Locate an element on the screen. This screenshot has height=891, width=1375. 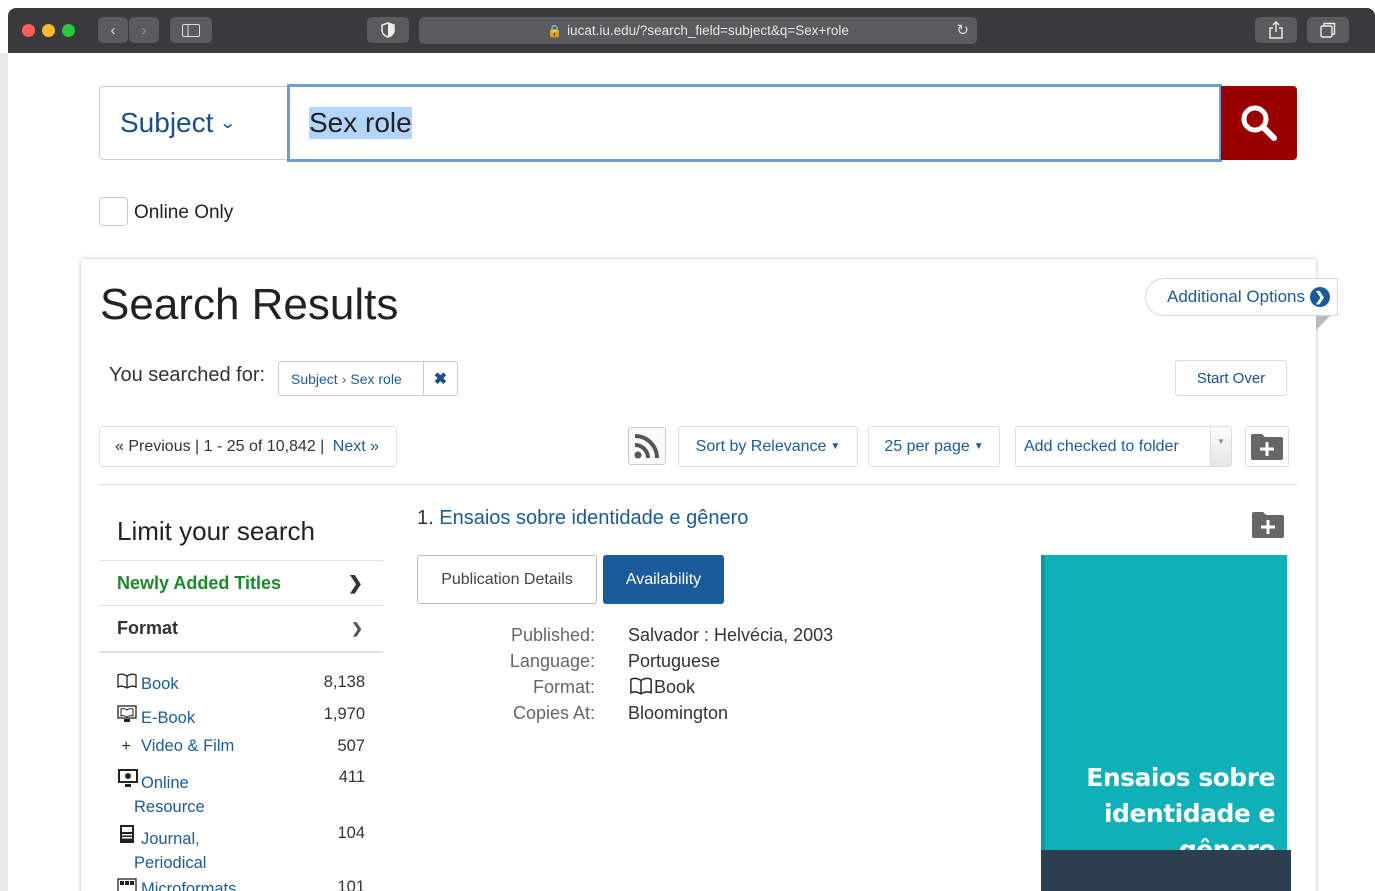
per-page-dropdown: 25 per page ▼ is located at coordinates (934, 446).